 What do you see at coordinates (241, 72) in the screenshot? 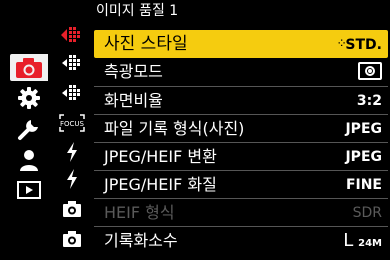
I see `menu-item-metering-mode: 측광모드` at bounding box center [241, 72].